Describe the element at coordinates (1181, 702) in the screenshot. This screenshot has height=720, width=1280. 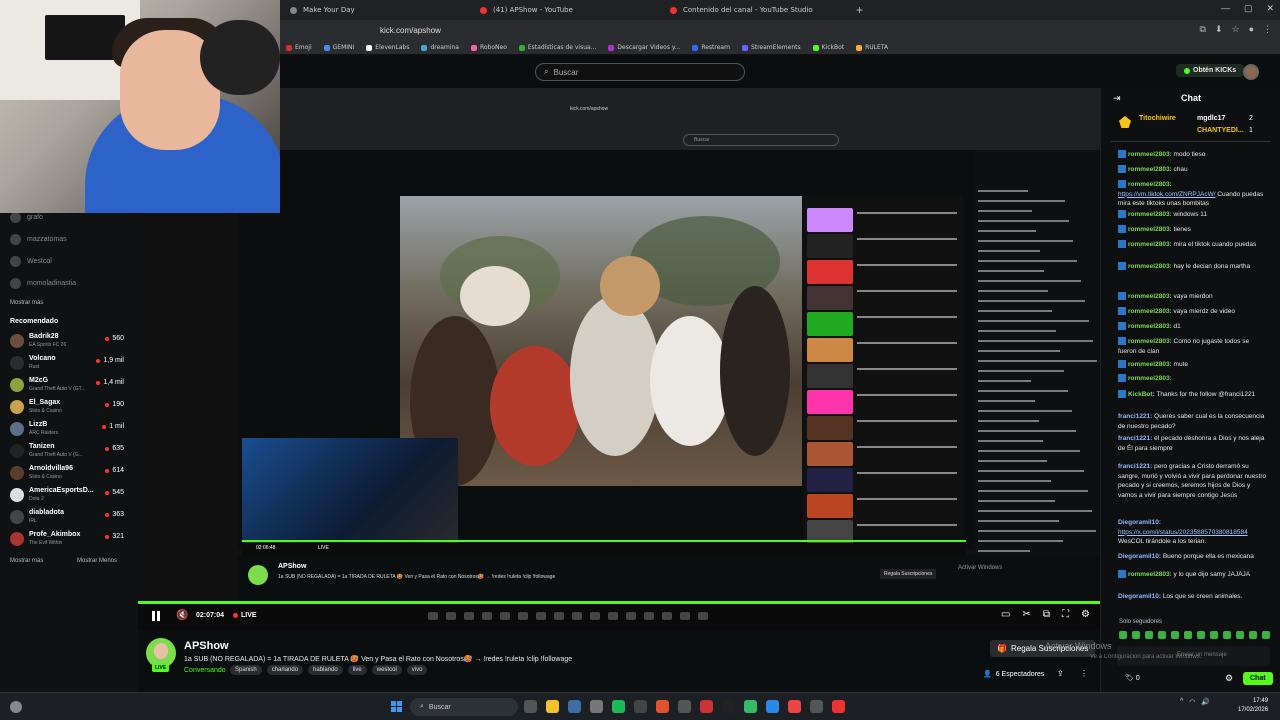
I see `tray-arrow-icon: ^` at that location.